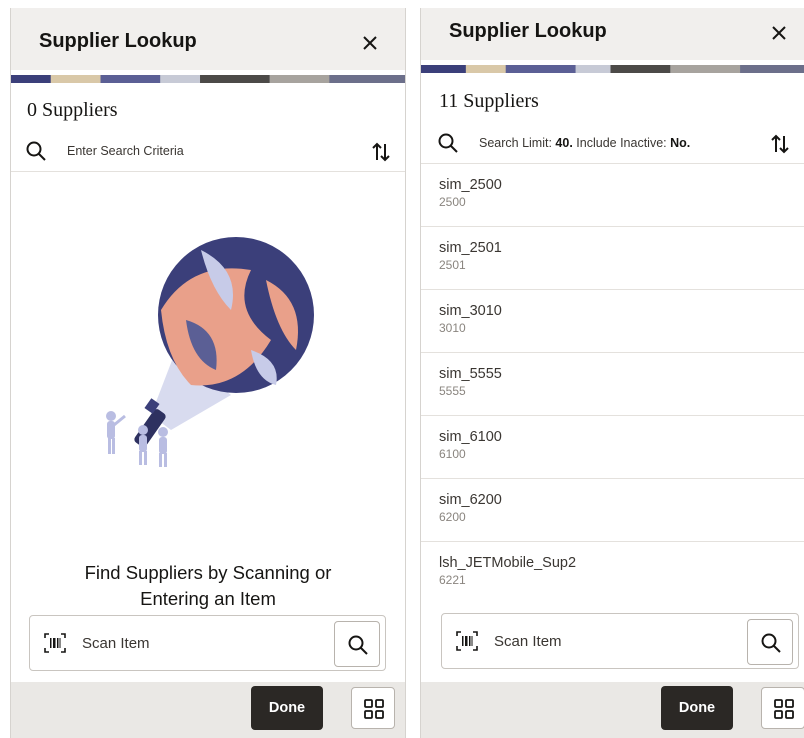 This screenshot has height=738, width=804. I want to click on empty-message-line1: Find Suppliers by Scanning or, so click(208, 572).